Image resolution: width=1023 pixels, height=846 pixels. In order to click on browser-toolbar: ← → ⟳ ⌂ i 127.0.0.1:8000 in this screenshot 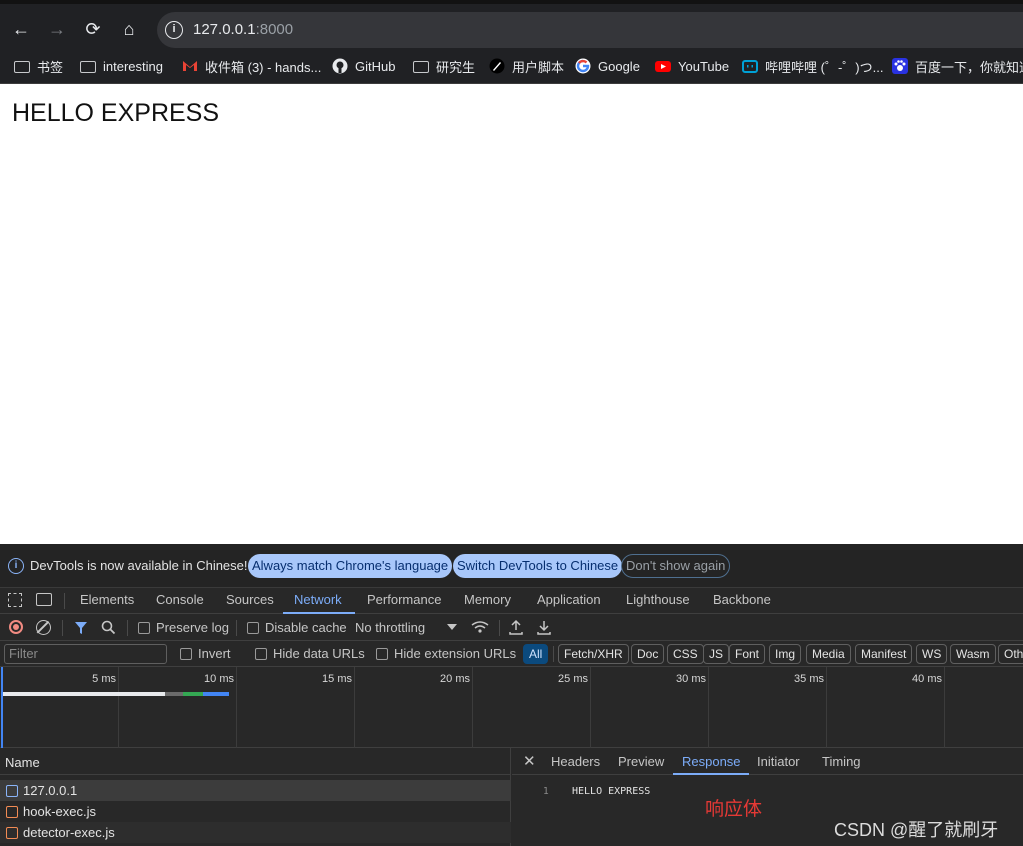, I will do `click(511, 24)`.